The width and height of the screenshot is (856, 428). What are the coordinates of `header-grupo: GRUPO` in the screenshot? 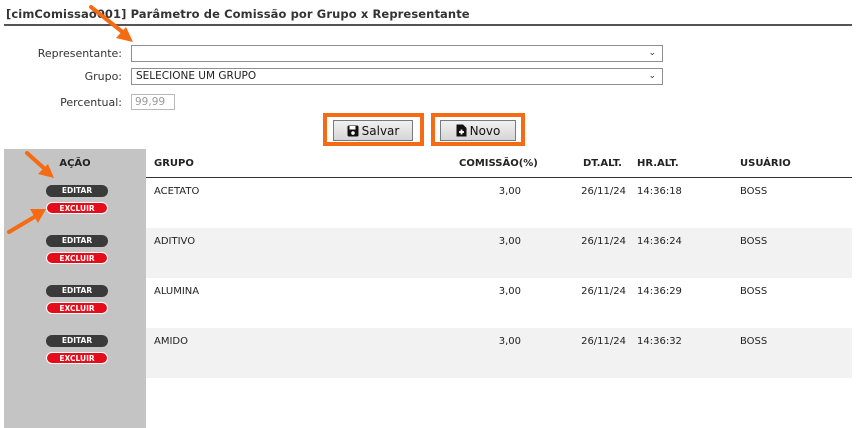 It's located at (174, 164).